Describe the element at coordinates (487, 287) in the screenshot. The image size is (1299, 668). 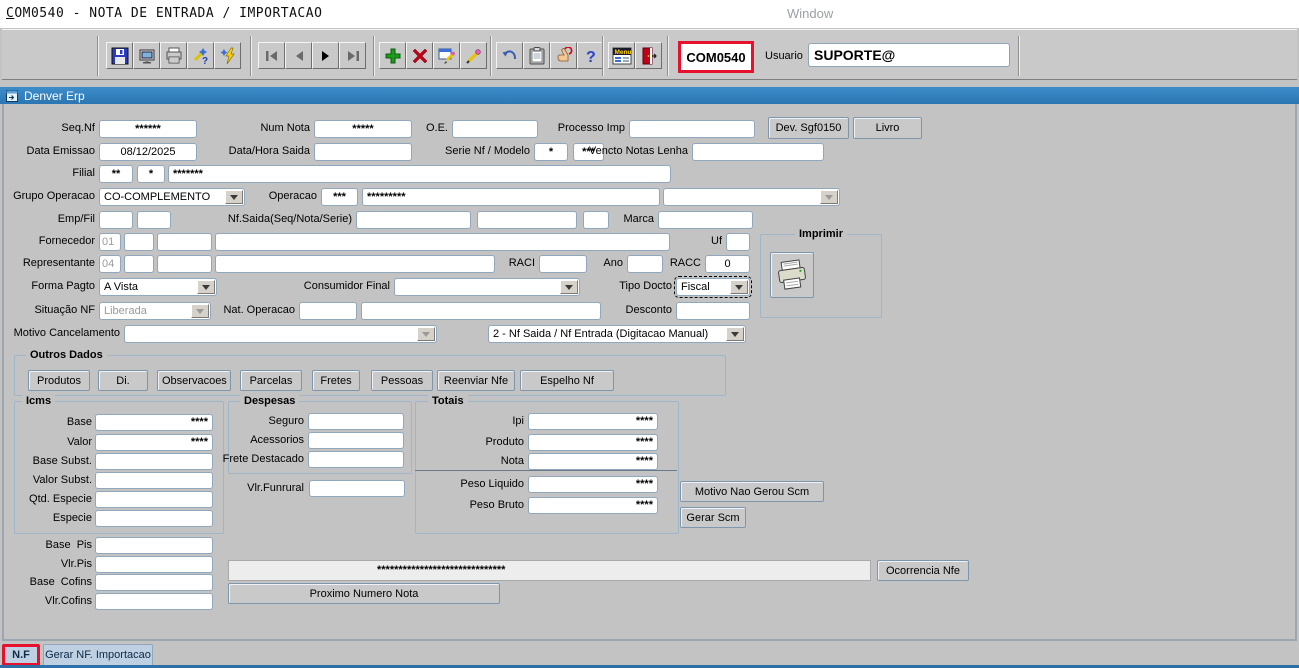
I see `consumidor-final-select` at that location.